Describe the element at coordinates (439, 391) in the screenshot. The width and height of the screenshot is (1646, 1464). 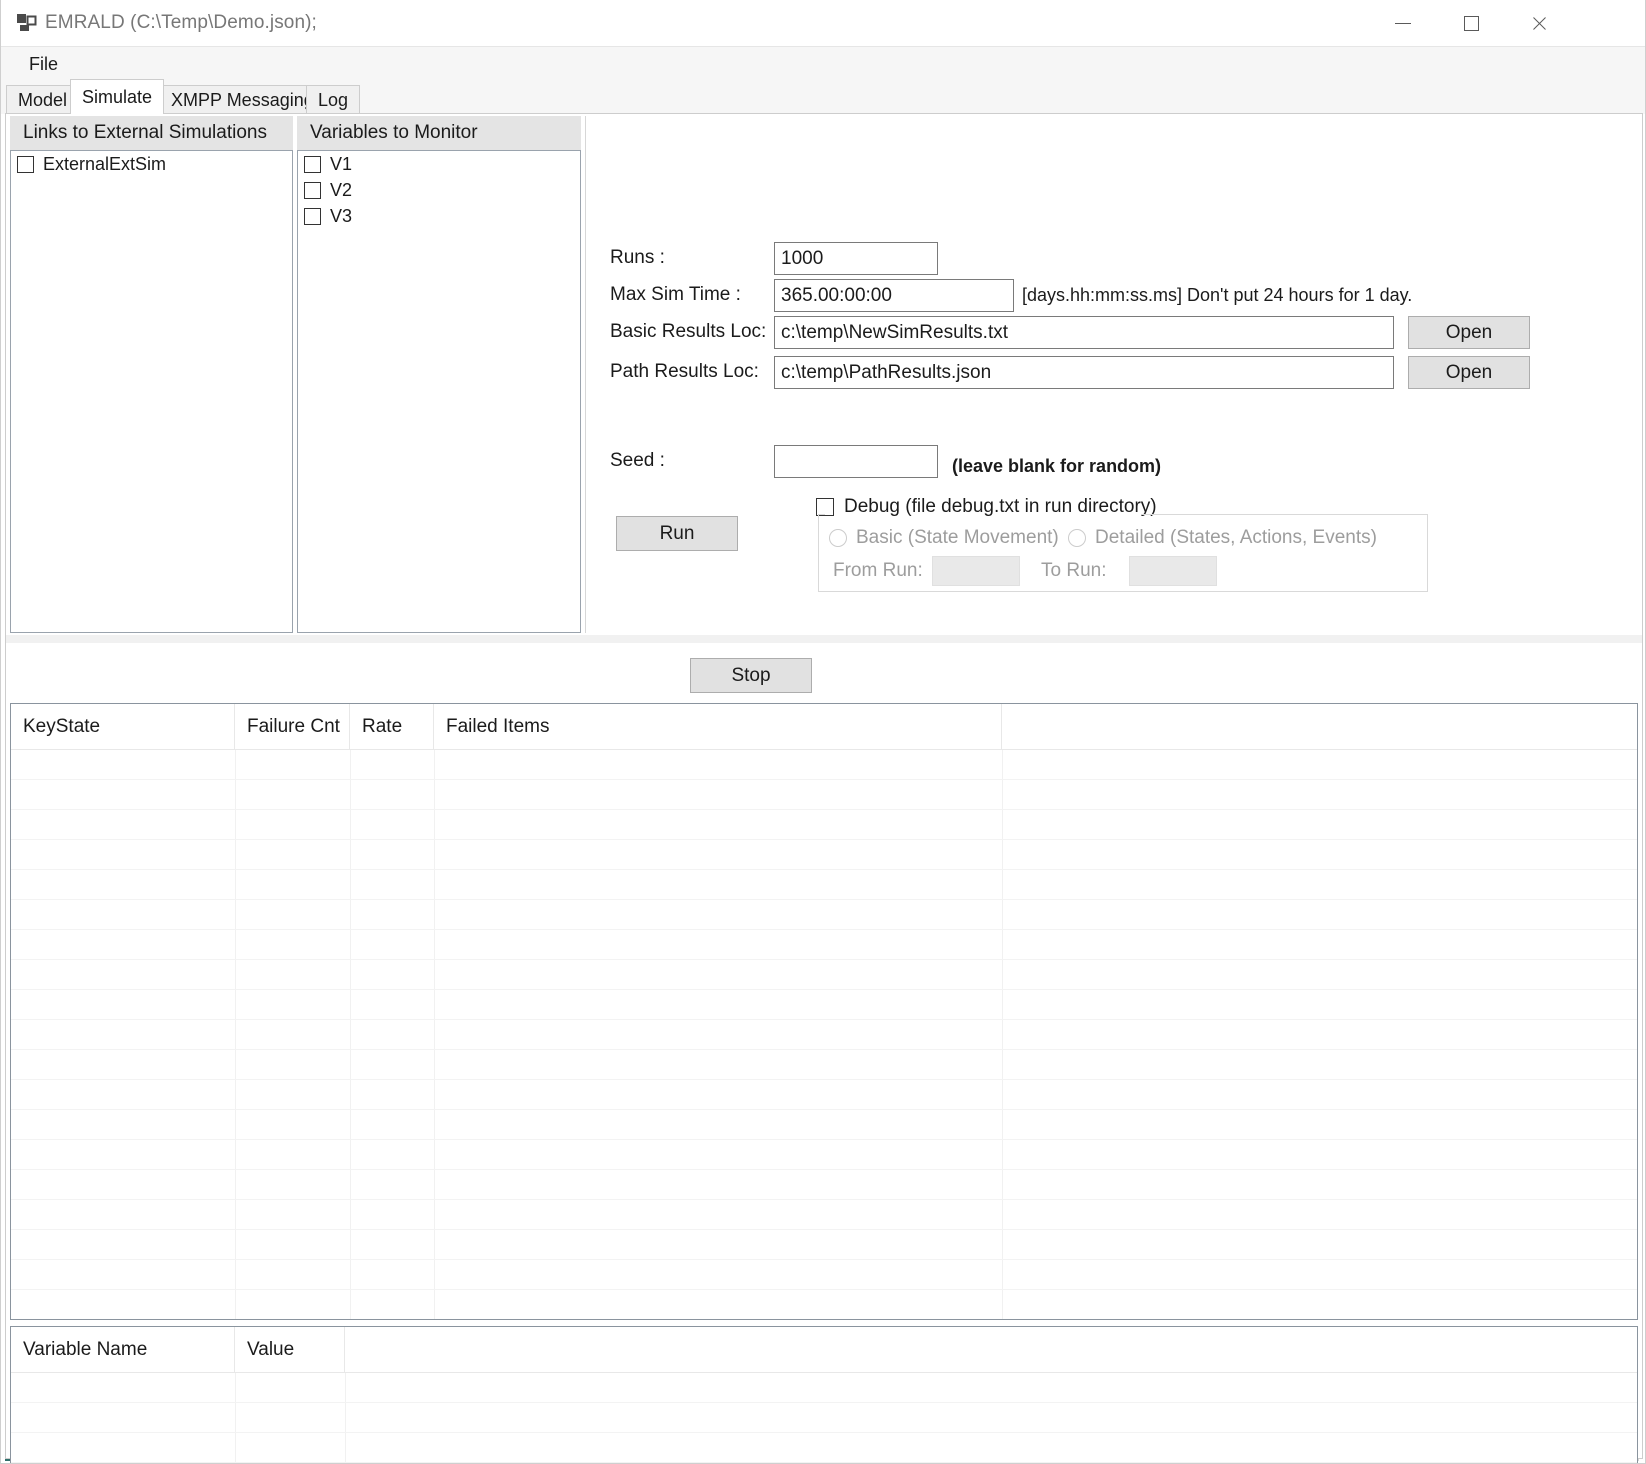
I see `variables-listbox: V1 V2 V3` at that location.